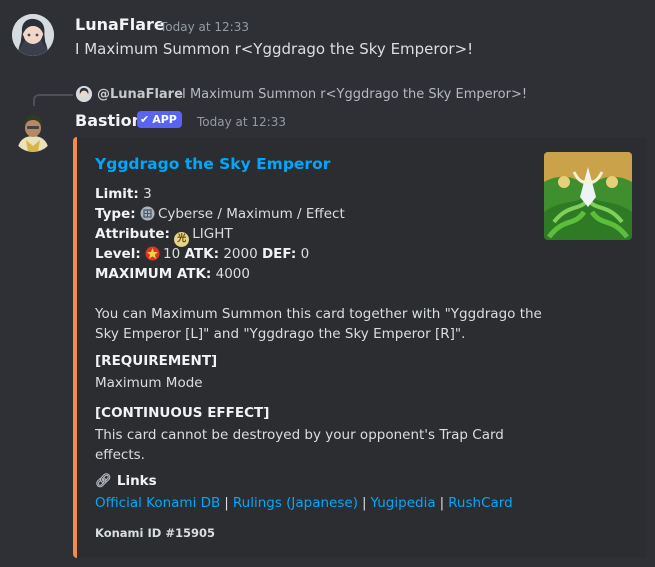  I want to click on verified-check-icon: ✔, so click(145, 119).